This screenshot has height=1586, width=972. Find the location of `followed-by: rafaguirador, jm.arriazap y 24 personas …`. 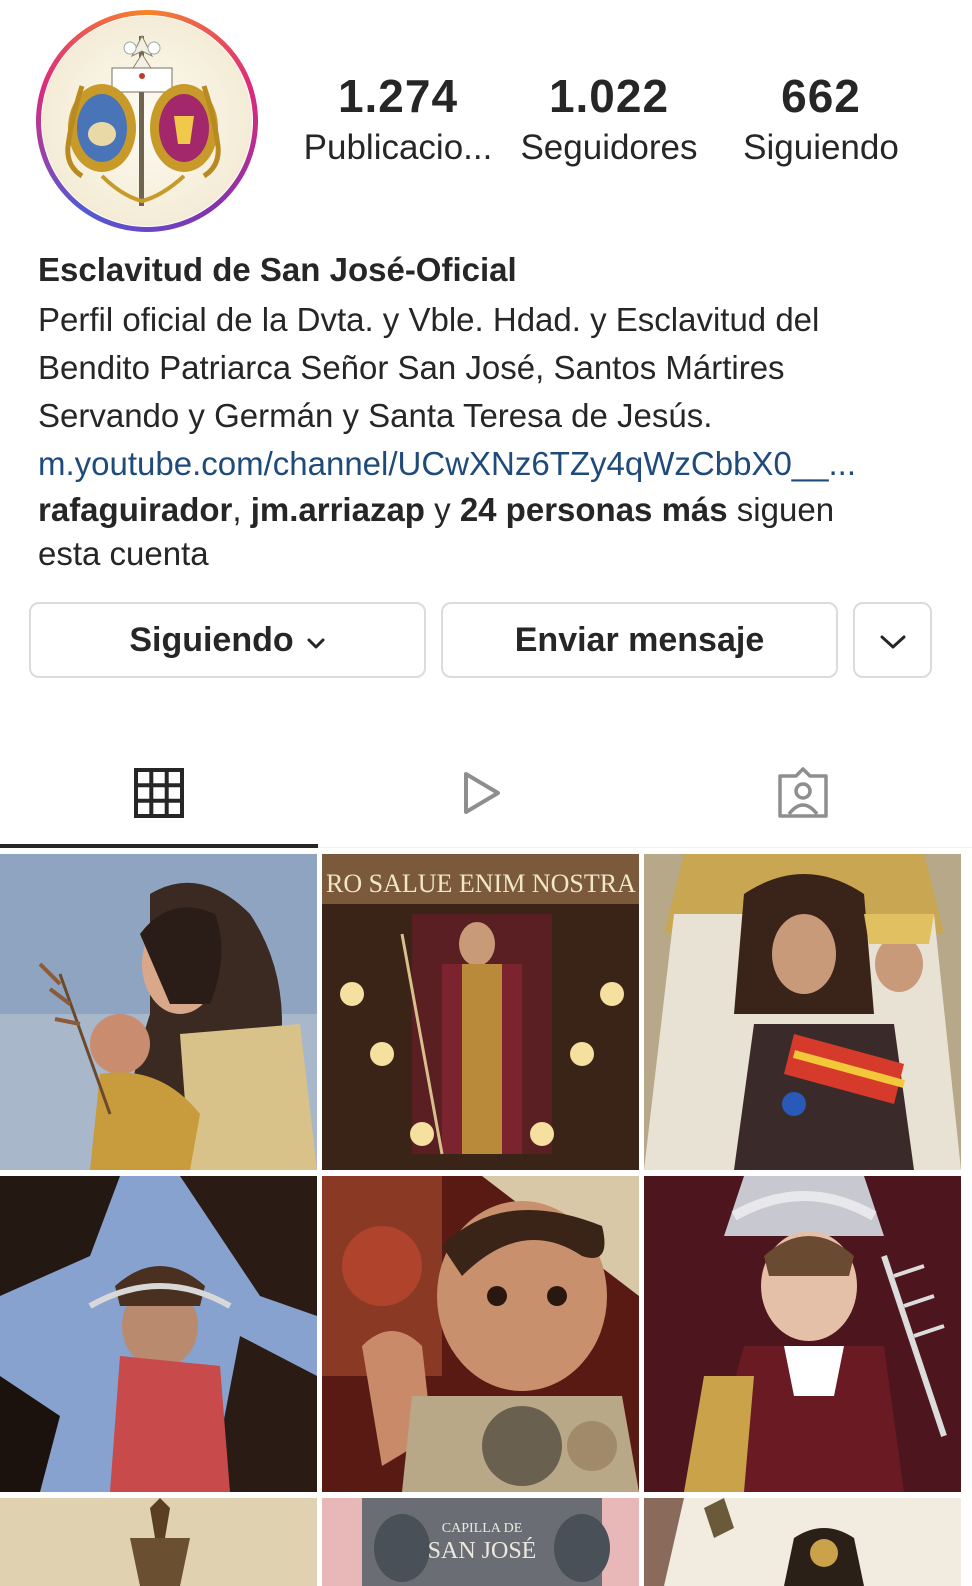

followed-by: rafaguirador, jm.arriazap y 24 personas … is located at coordinates (488, 532).